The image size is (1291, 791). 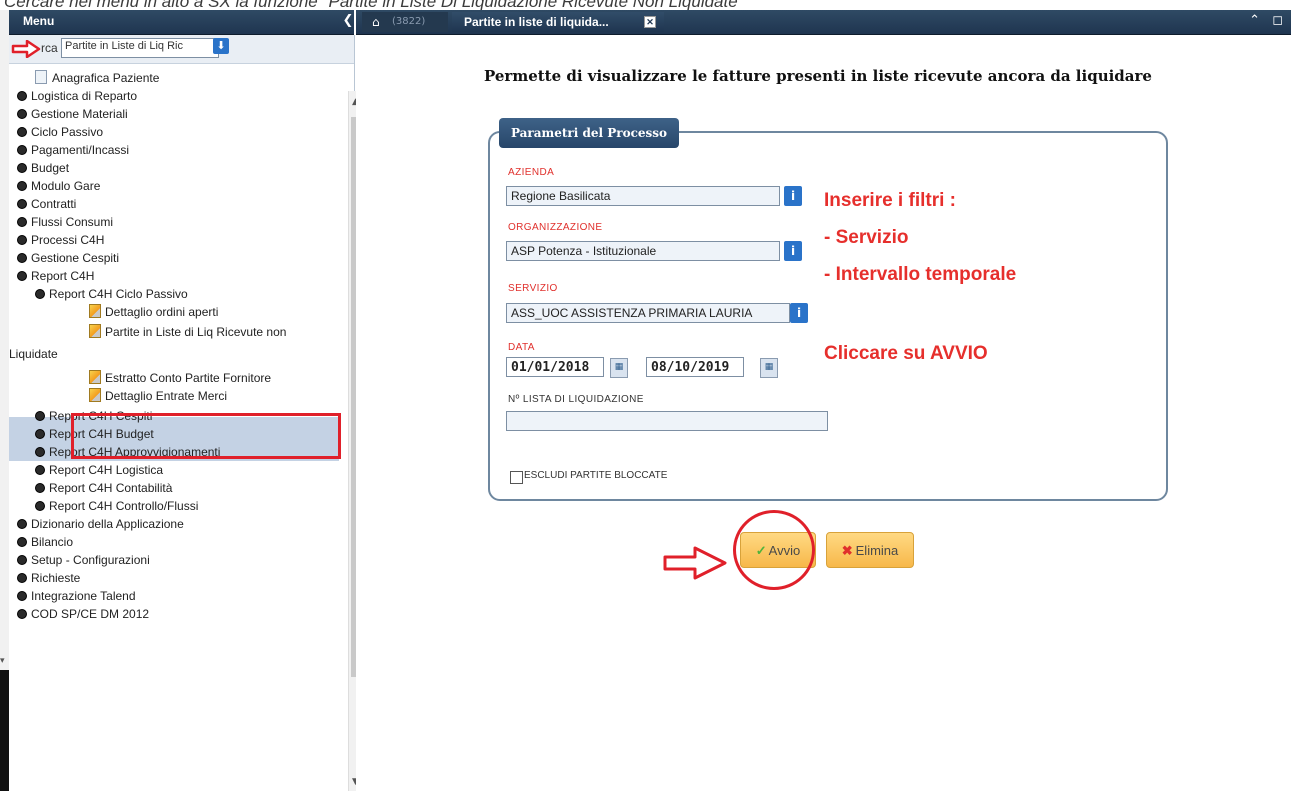 What do you see at coordinates (648, 313) in the screenshot?
I see `servizio-field: ASS_UOC ASSISTENZA PRIMARIA LAURIA` at bounding box center [648, 313].